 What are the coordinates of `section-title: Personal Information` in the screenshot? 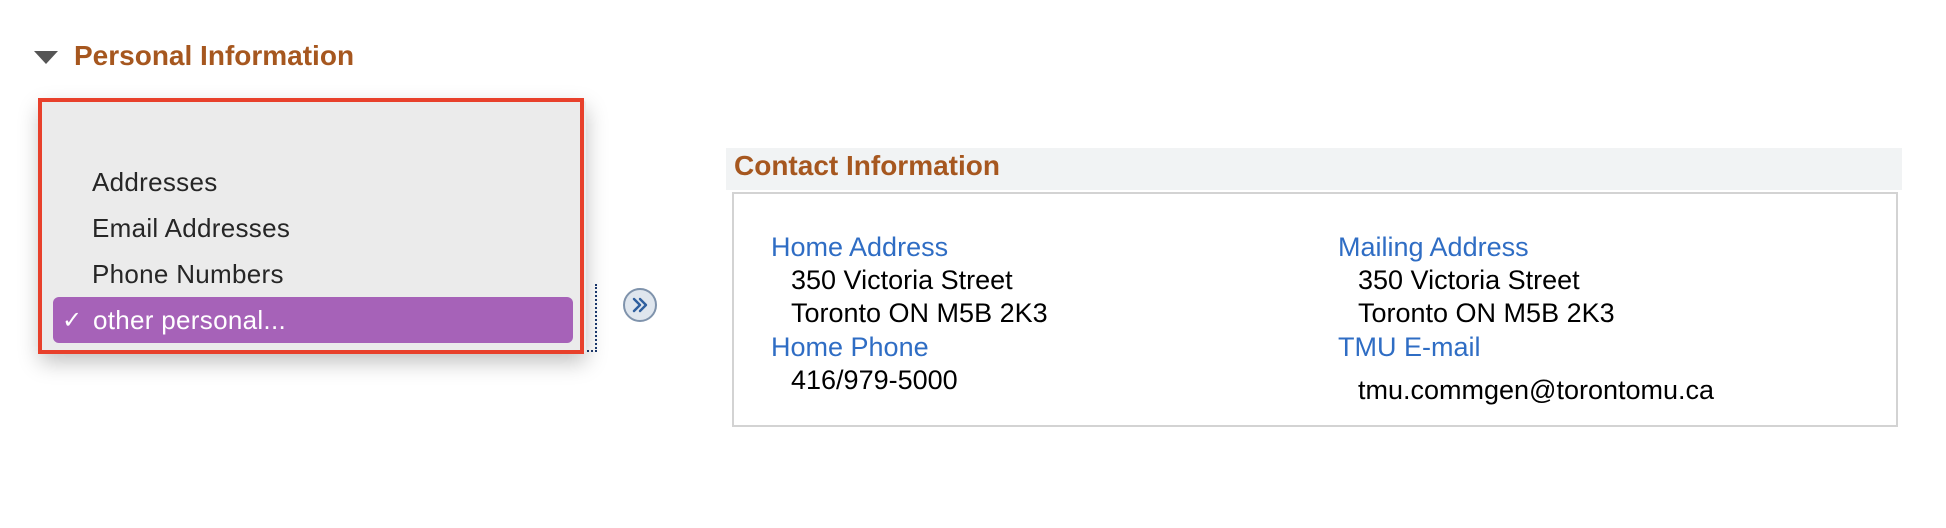 It's located at (214, 55).